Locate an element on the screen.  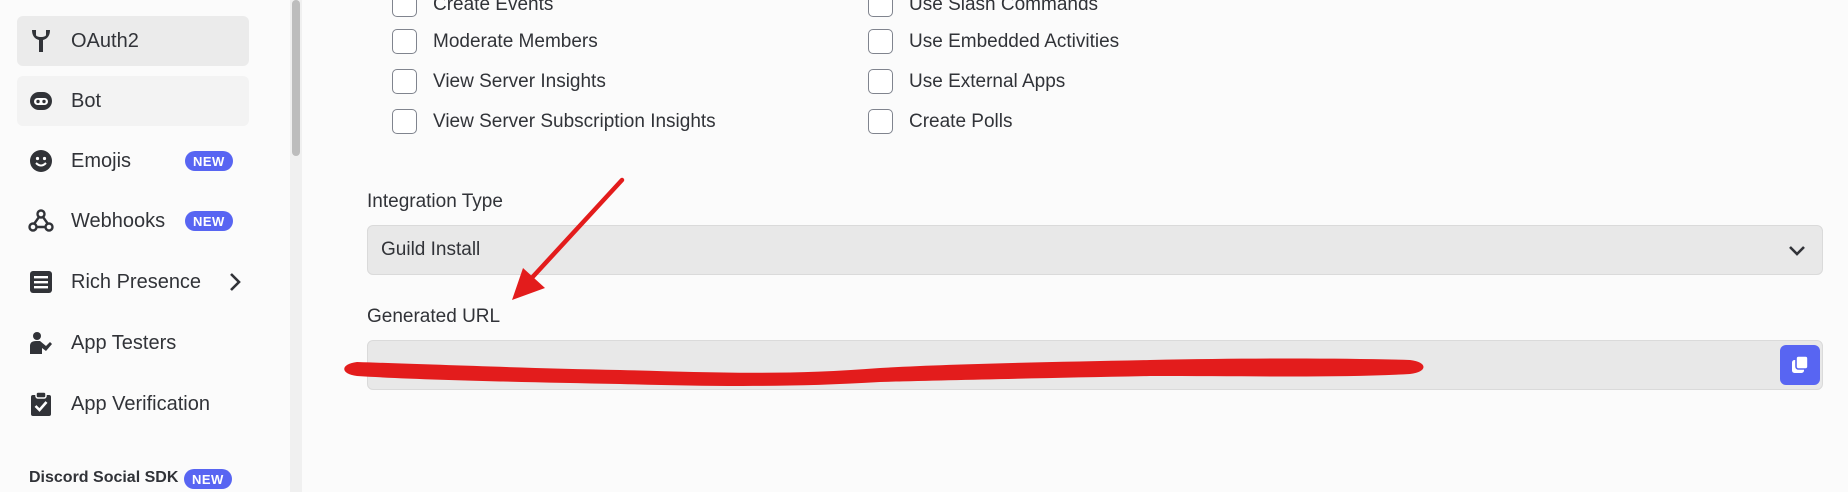
permission-checkbox: Moderate Members is located at coordinates (495, 41).